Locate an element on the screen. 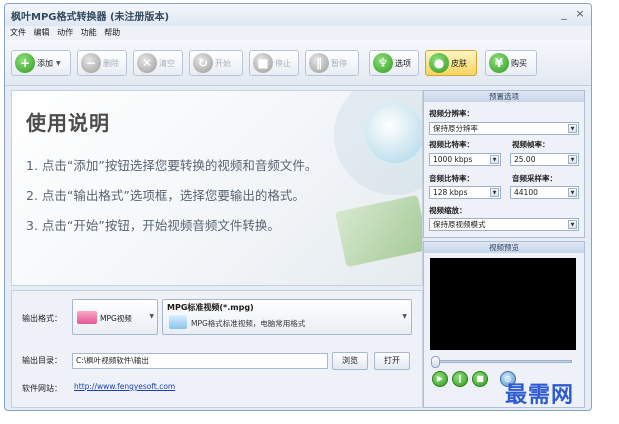  video-bitrate-select: 1000 kbps ▼ is located at coordinates (465, 159).